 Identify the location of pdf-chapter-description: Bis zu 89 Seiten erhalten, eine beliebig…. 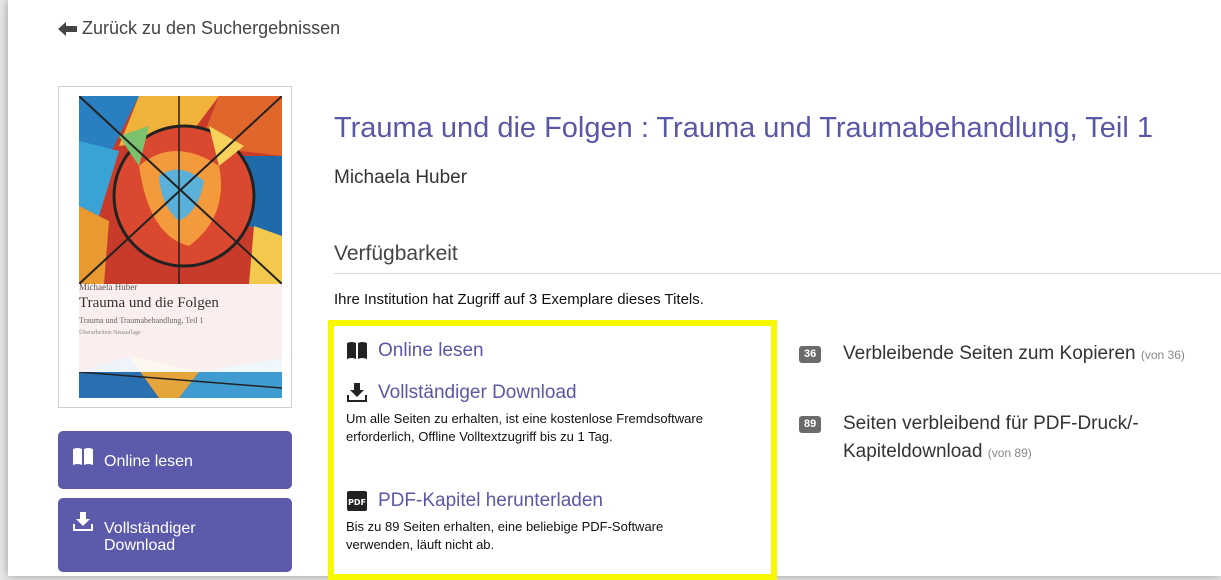
(505, 535).